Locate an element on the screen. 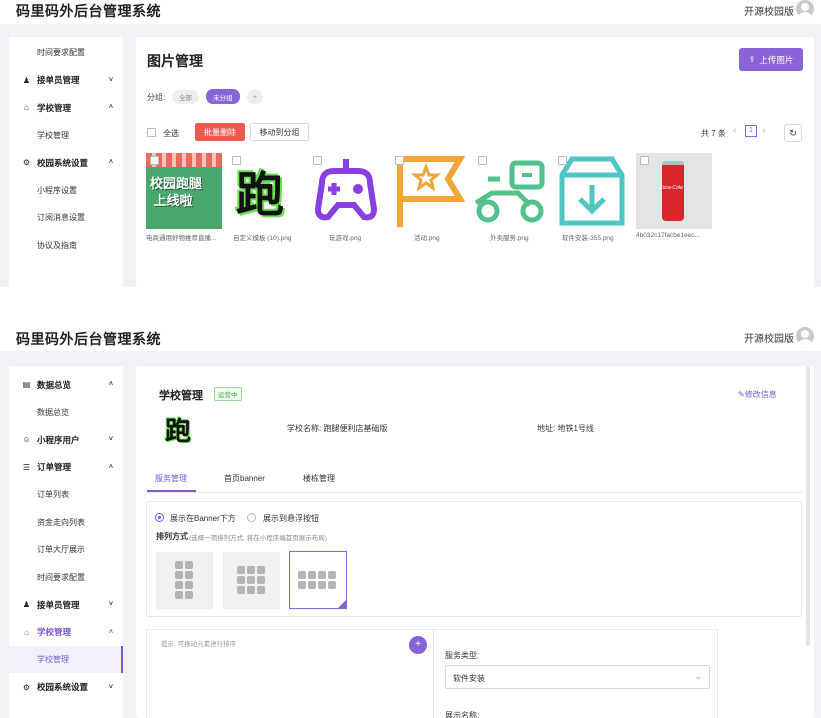 This screenshot has height=718, width=821. display-name-label: 展示名称: is located at coordinates (462, 714).